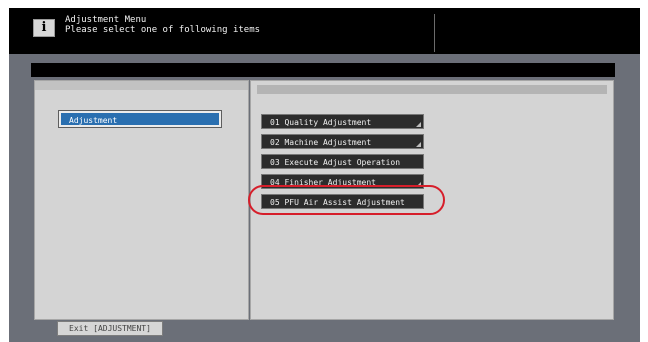 This screenshot has height=342, width=648. What do you see at coordinates (44, 28) in the screenshot?
I see `info-icon: i` at bounding box center [44, 28].